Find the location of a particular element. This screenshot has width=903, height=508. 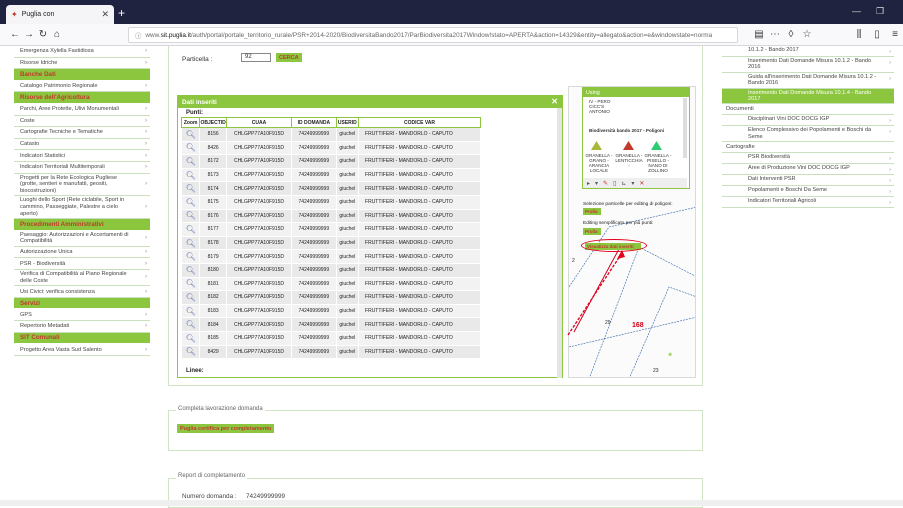

rightbar-item: Popolamenti e Boschi Da Seme › is located at coordinates (808, 192).